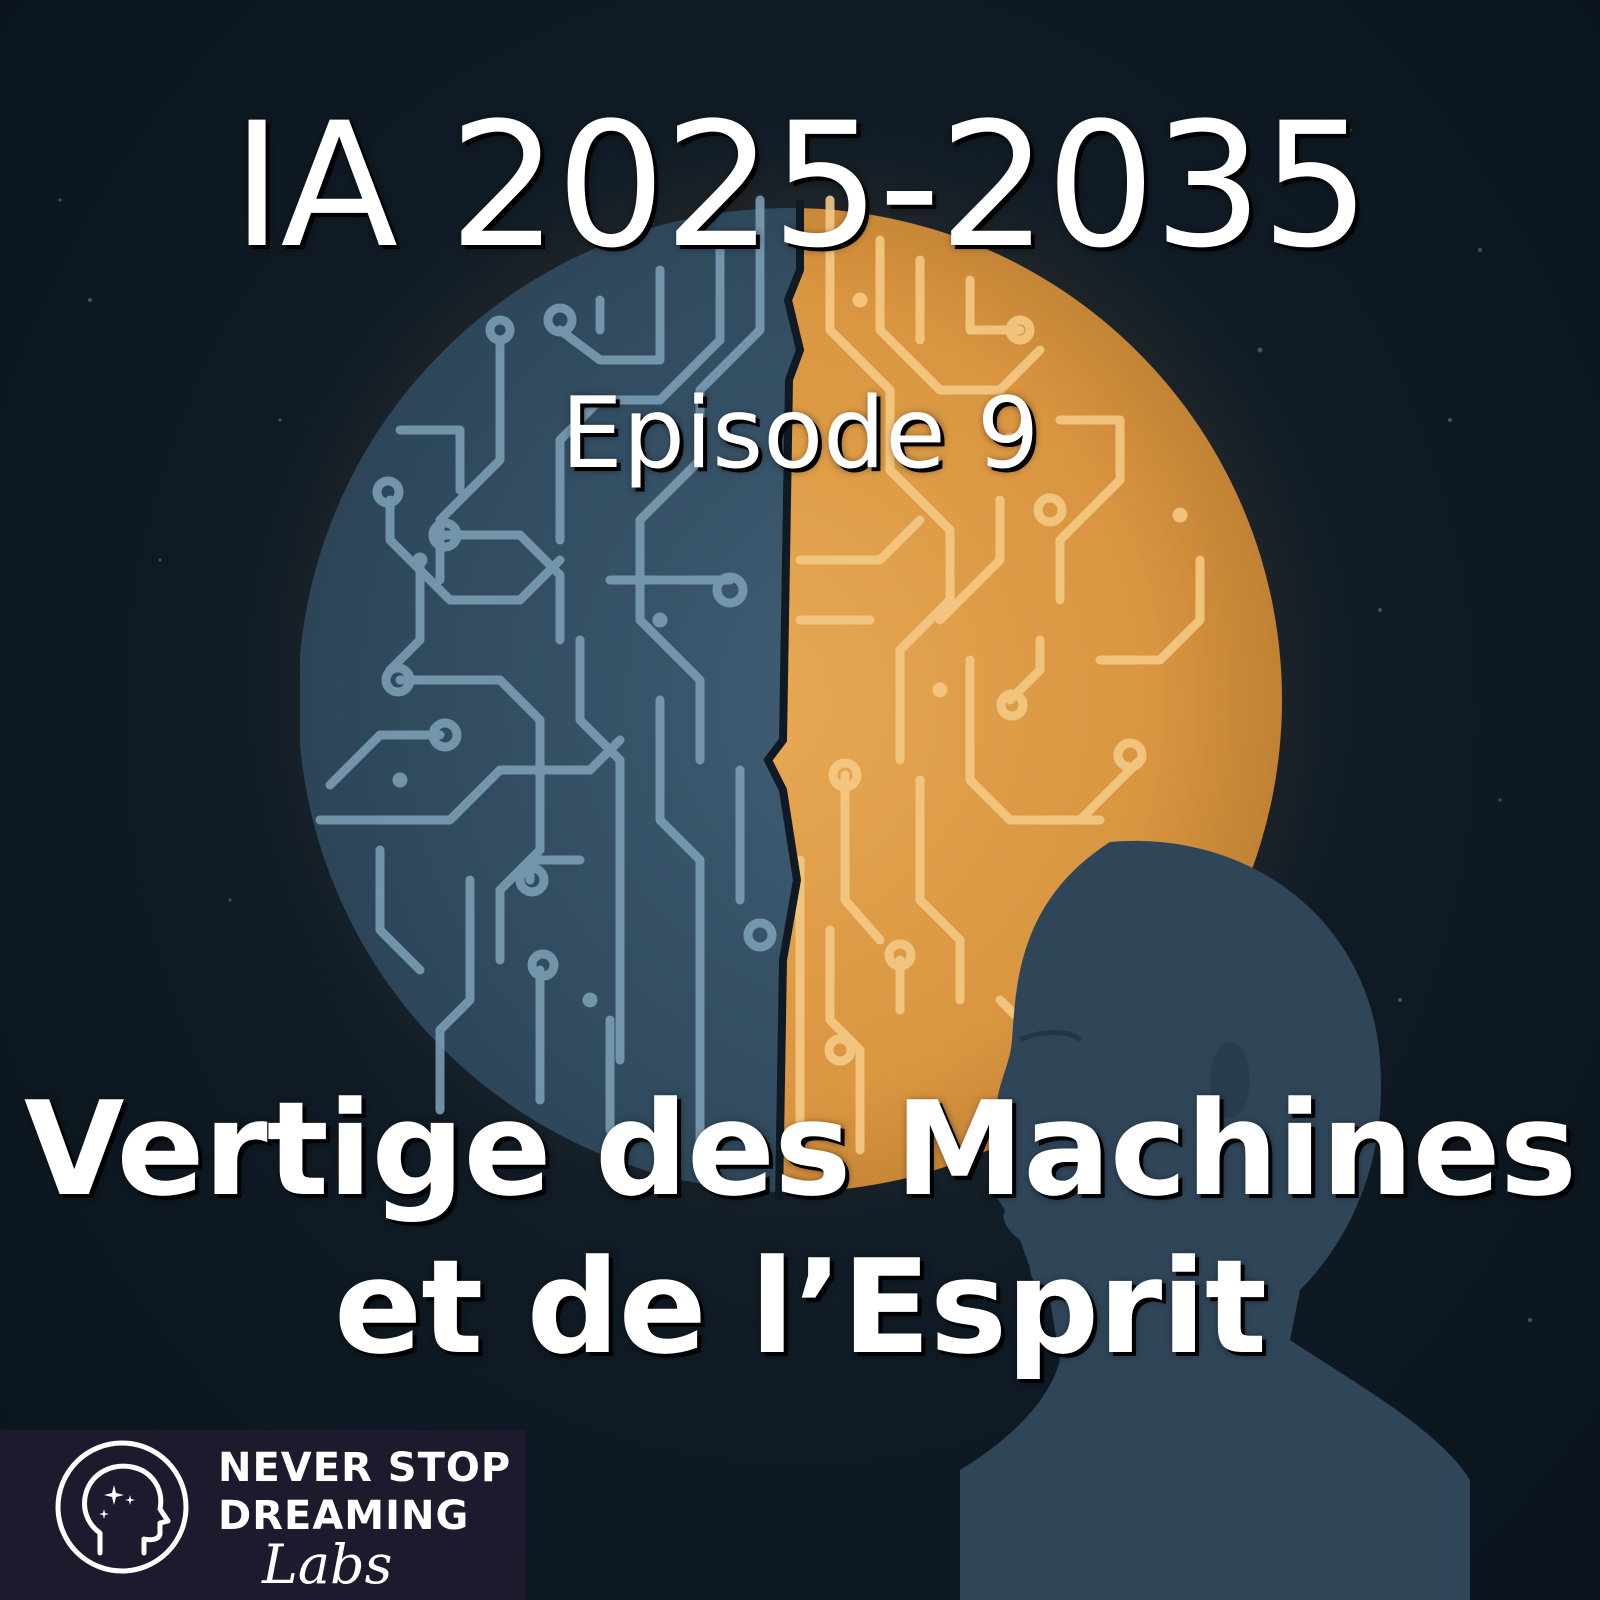  Describe the element at coordinates (365, 1468) in the screenshot. I see `brand-name-line-1: NEVER STOP` at that location.